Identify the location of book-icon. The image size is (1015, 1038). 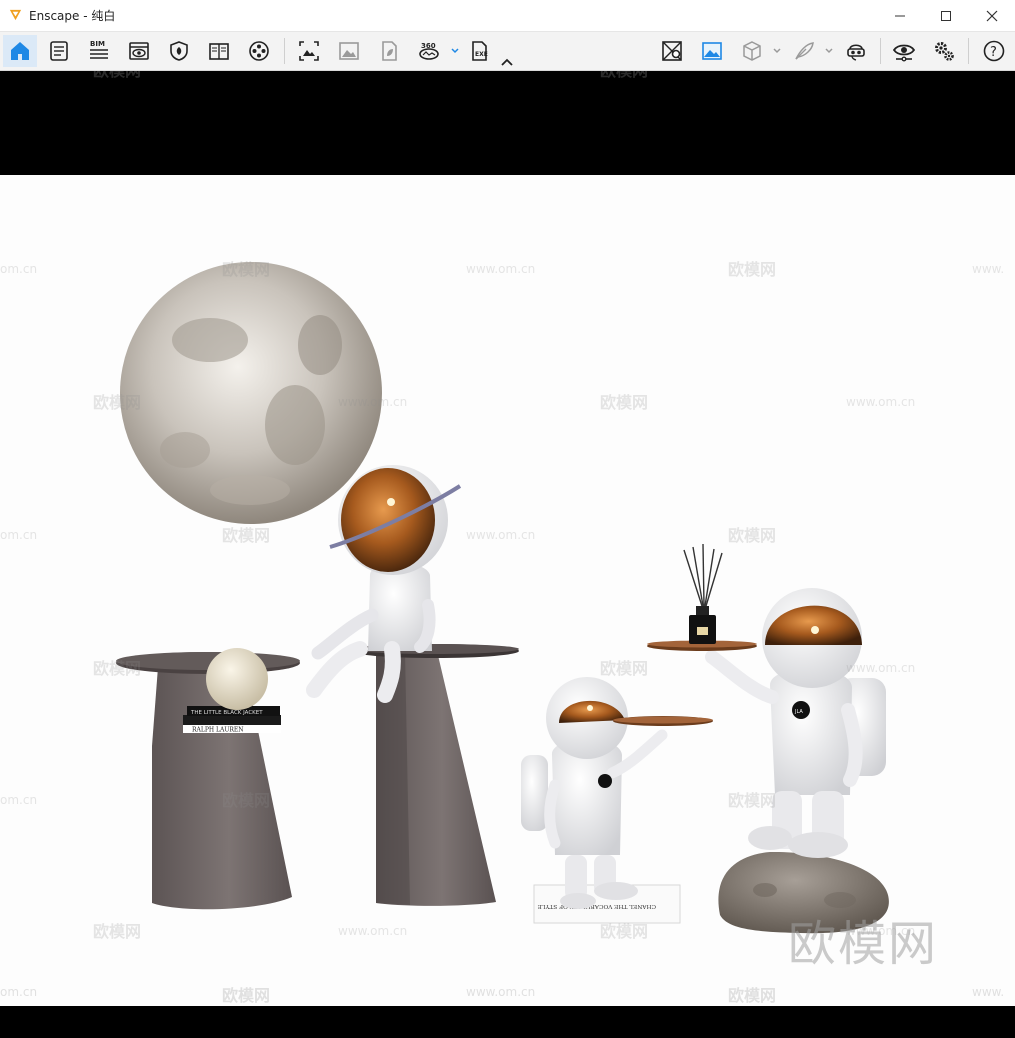
(219, 51).